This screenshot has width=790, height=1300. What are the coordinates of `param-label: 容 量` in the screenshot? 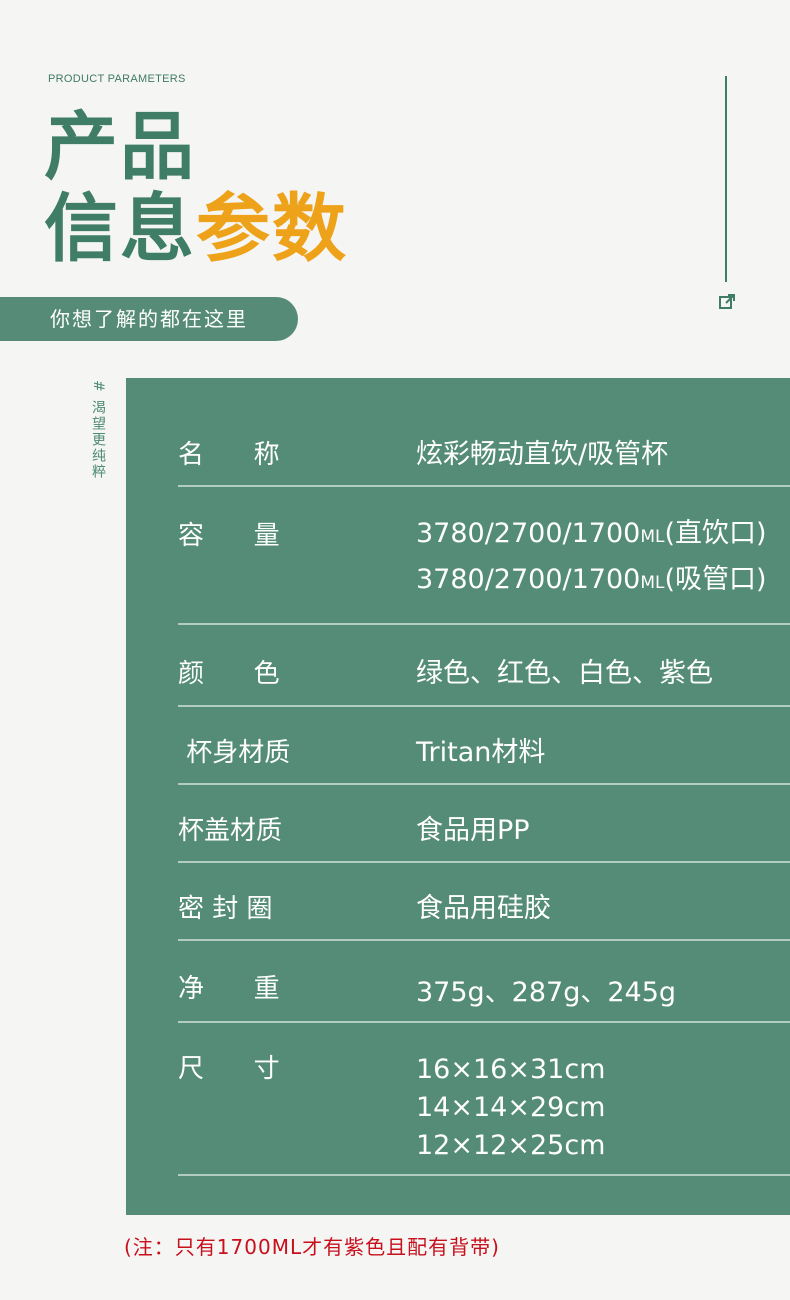 It's located at (229, 536).